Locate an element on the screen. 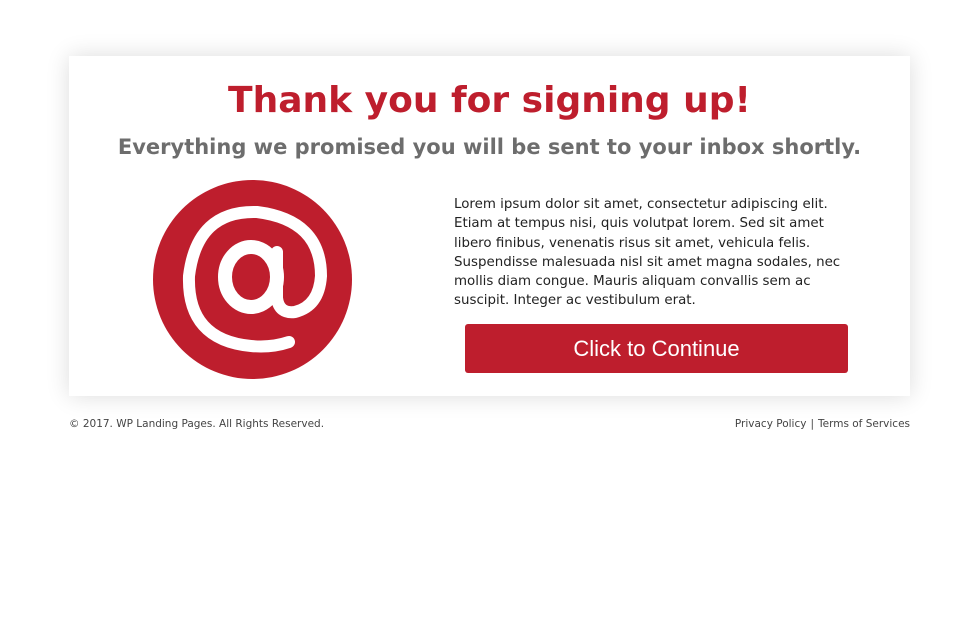  page-title: Thank you for signing up! is located at coordinates (489, 100).